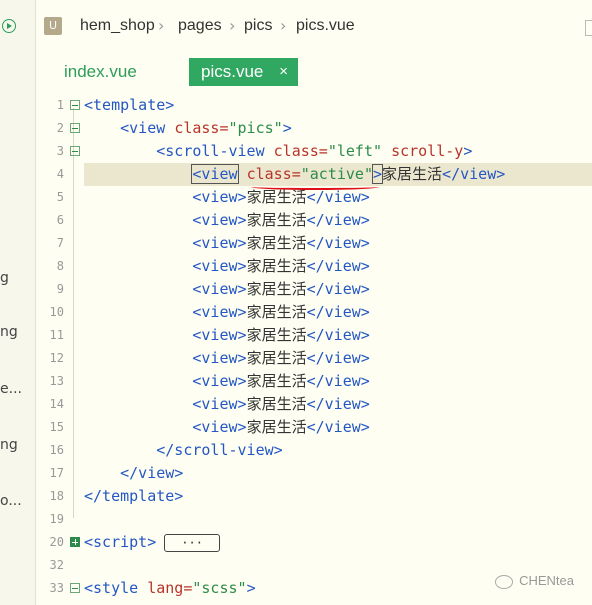  What do you see at coordinates (258, 26) in the screenshot?
I see `breadcrumb-item: pics` at bounding box center [258, 26].